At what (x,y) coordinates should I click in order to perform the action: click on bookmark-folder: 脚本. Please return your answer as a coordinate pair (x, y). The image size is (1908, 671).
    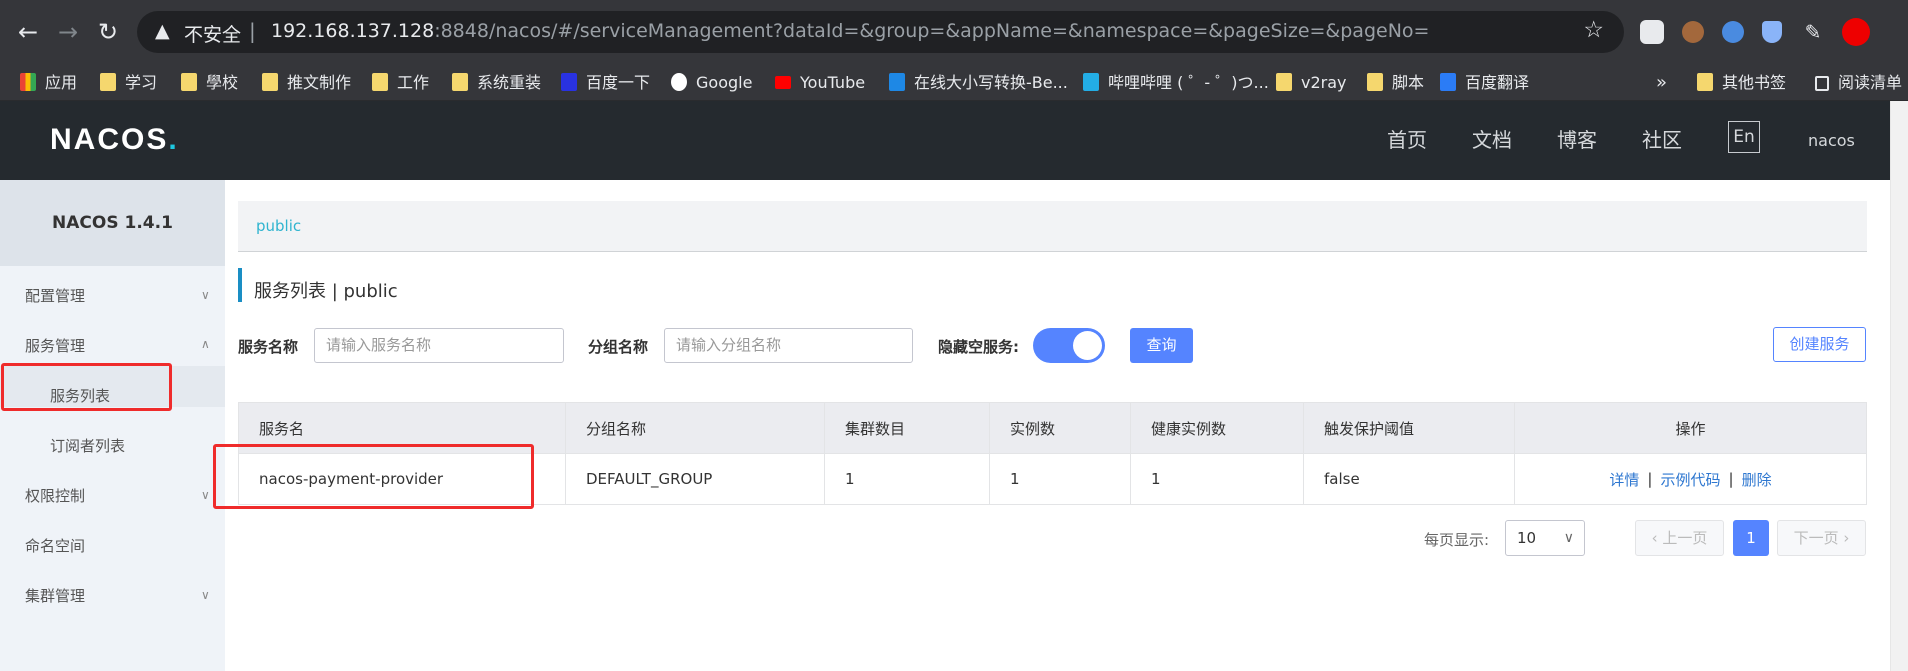
    Looking at the image, I should click on (1395, 82).